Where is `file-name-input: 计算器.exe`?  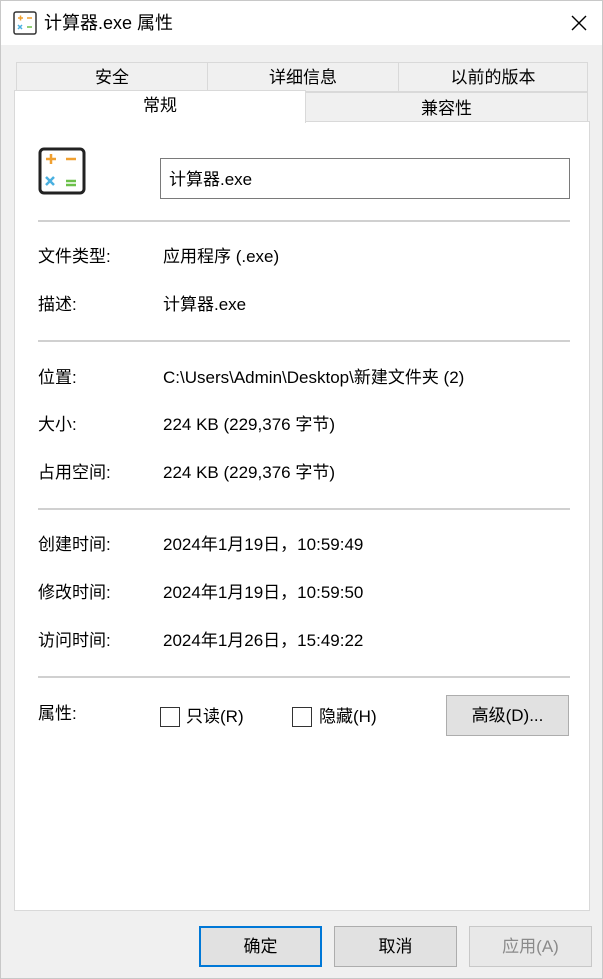 file-name-input: 计算器.exe is located at coordinates (365, 178).